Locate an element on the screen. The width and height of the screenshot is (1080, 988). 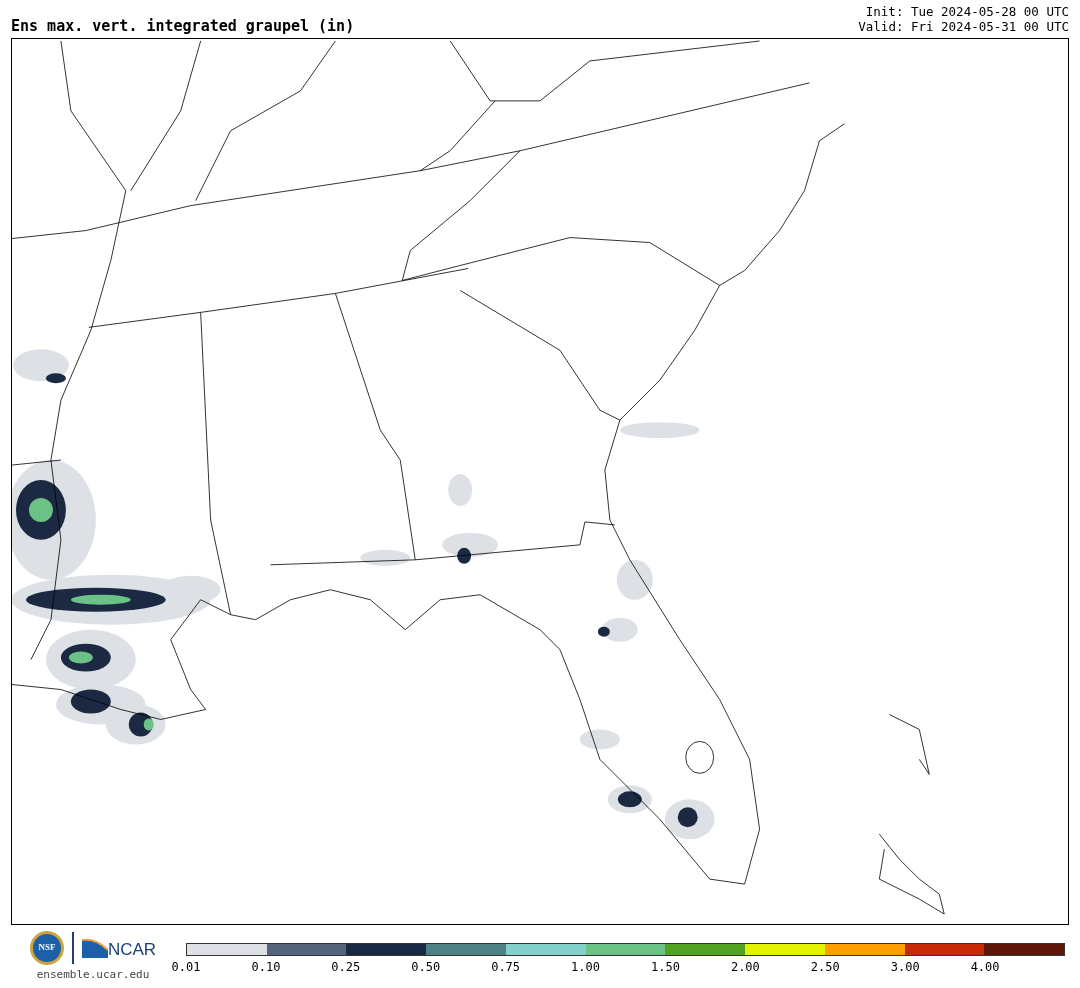
scale-tick-label: 1.00 is located at coordinates (585, 967).